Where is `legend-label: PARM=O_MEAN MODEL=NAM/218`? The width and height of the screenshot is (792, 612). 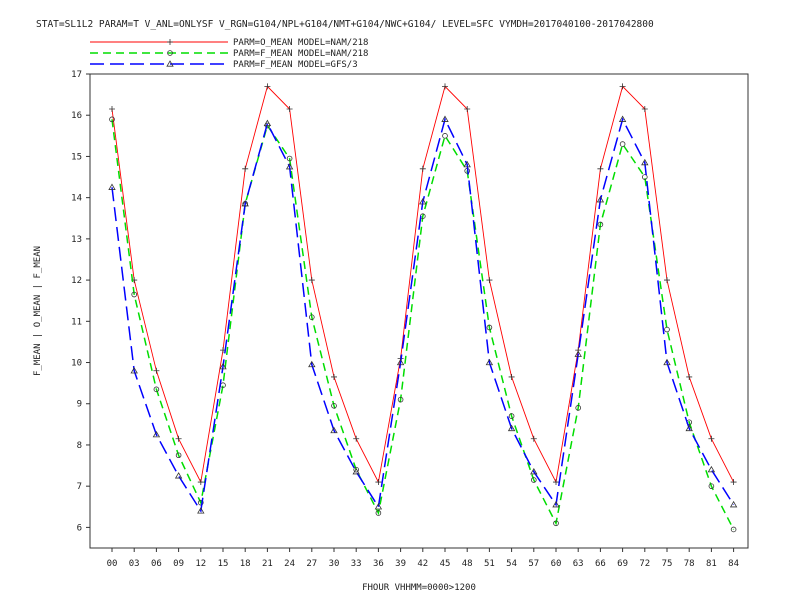 legend-label: PARM=O_MEAN MODEL=NAM/218 is located at coordinates (300, 43).